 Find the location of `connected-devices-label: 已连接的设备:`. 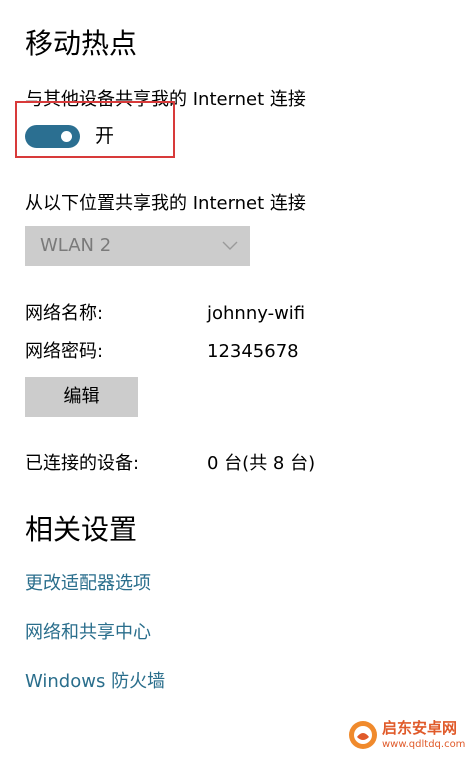

connected-devices-label: 已连接的设备: is located at coordinates (82, 463).